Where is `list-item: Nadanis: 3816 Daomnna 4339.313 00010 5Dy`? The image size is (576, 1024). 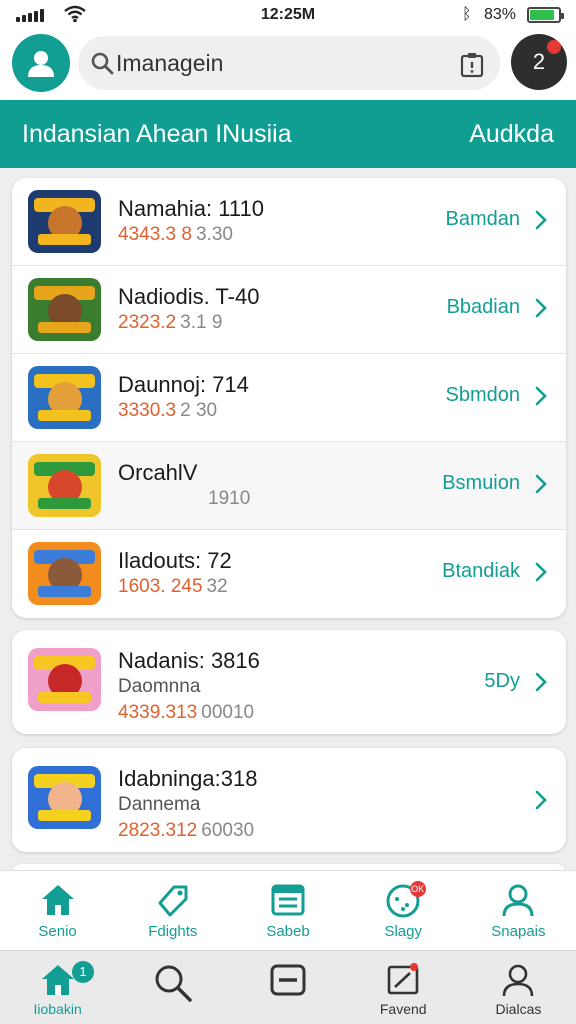 list-item: Nadanis: 3816 Daomnna 4339.313 00010 5Dy is located at coordinates (289, 682).